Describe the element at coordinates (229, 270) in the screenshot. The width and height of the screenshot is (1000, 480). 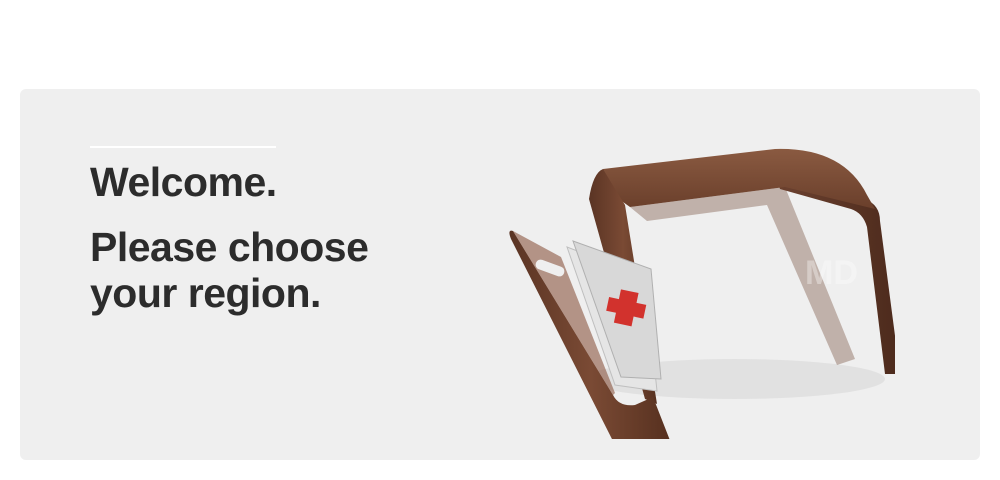
I see `region-prompt: Please choose your region.` at that location.